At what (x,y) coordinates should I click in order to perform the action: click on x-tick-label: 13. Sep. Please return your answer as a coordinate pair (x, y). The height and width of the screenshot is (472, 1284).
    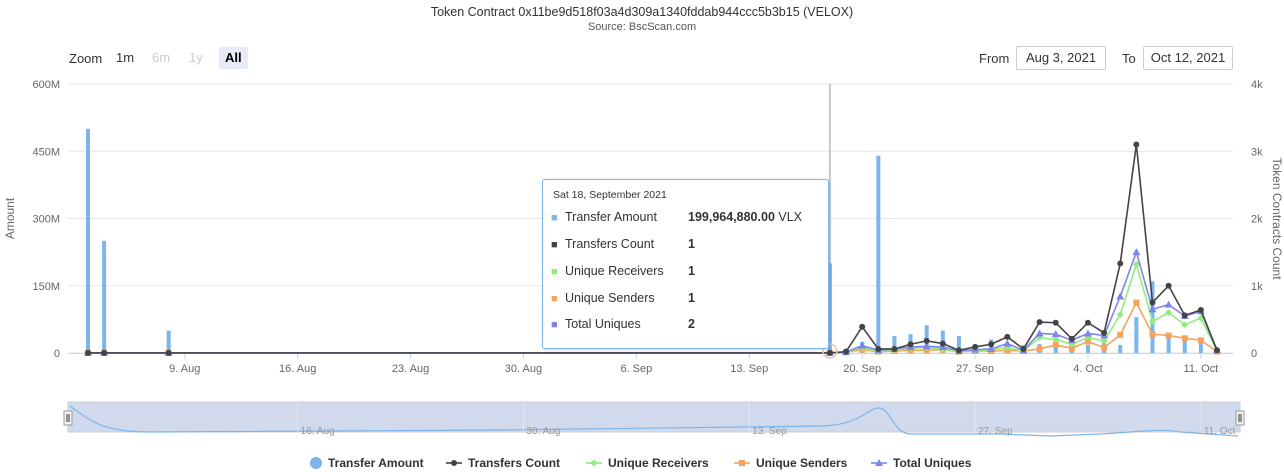
    Looking at the image, I should click on (749, 369).